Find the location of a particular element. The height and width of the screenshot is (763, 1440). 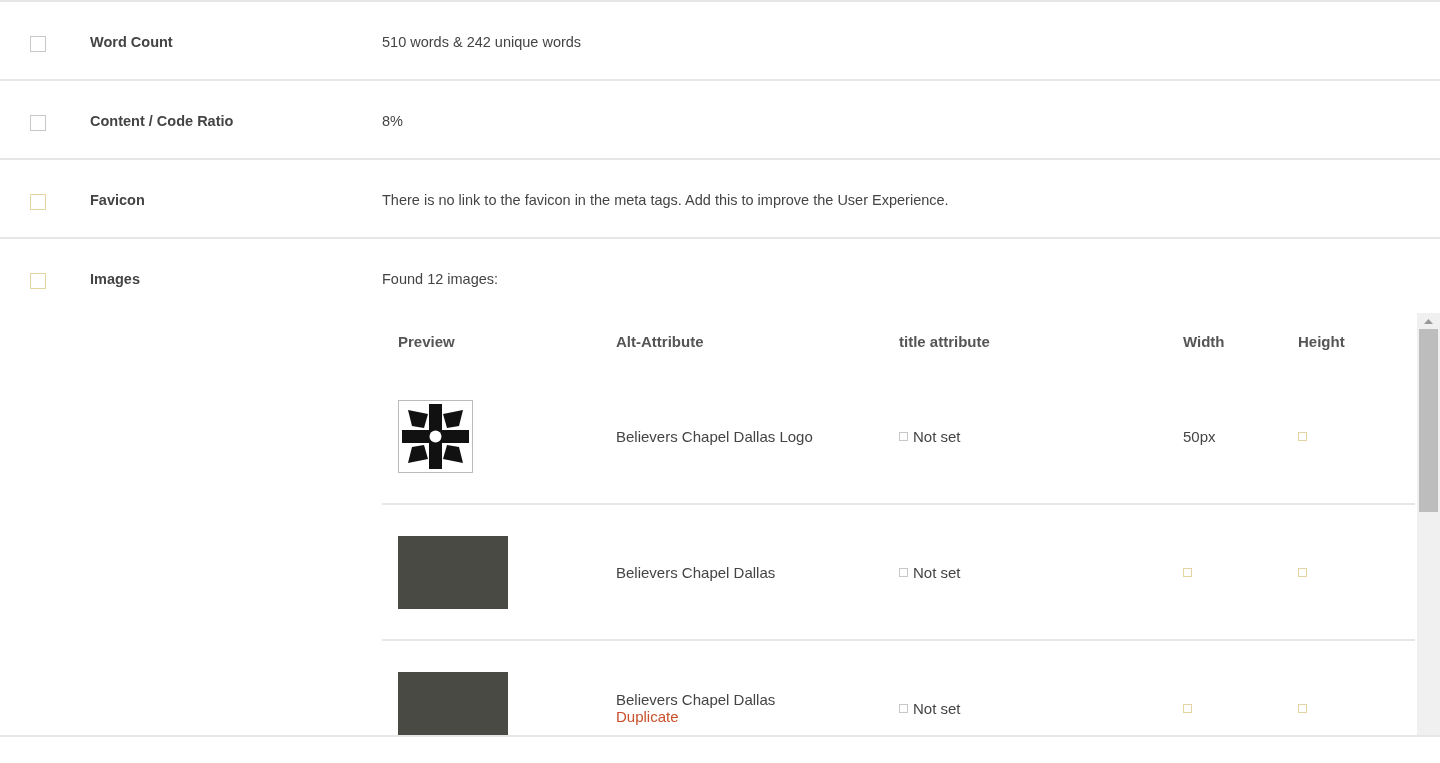

check-label: Images is located at coordinates (115, 279).